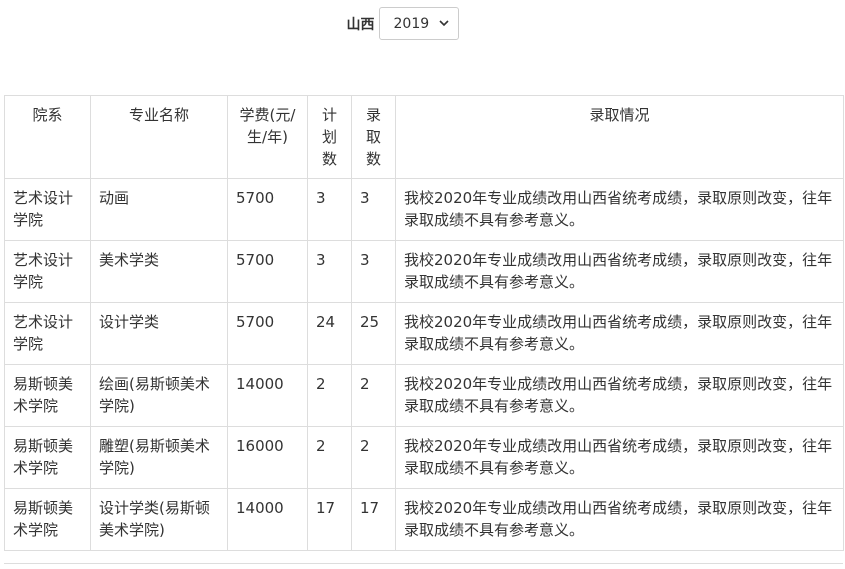 The width and height of the screenshot is (845, 569). What do you see at coordinates (373, 333) in the screenshot?
I see `cell-admit-count: 25` at bounding box center [373, 333].